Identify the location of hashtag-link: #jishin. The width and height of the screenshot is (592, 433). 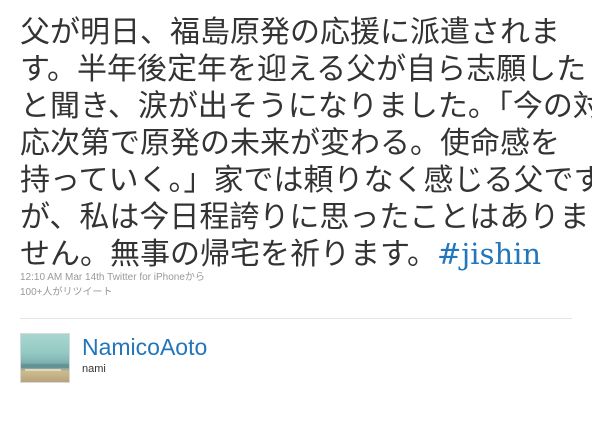
(489, 254).